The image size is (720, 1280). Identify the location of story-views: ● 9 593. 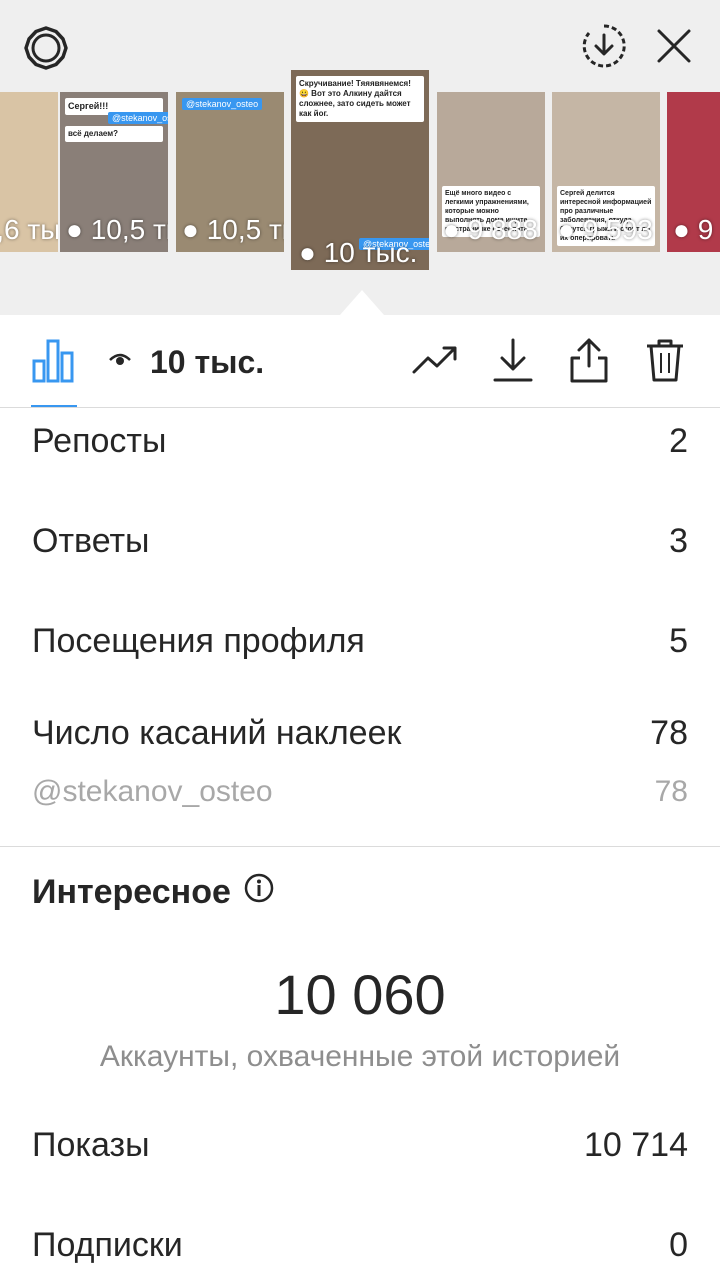
(605, 229).